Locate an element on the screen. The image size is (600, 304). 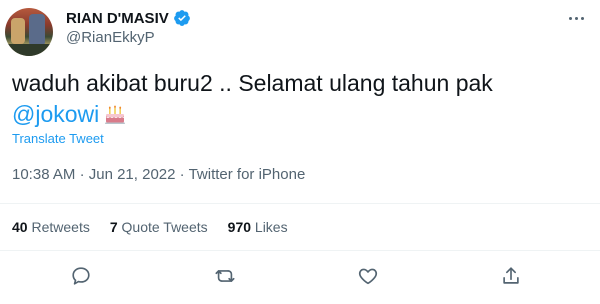
author-name-row: RIAN D'MASIV is located at coordinates (128, 18).